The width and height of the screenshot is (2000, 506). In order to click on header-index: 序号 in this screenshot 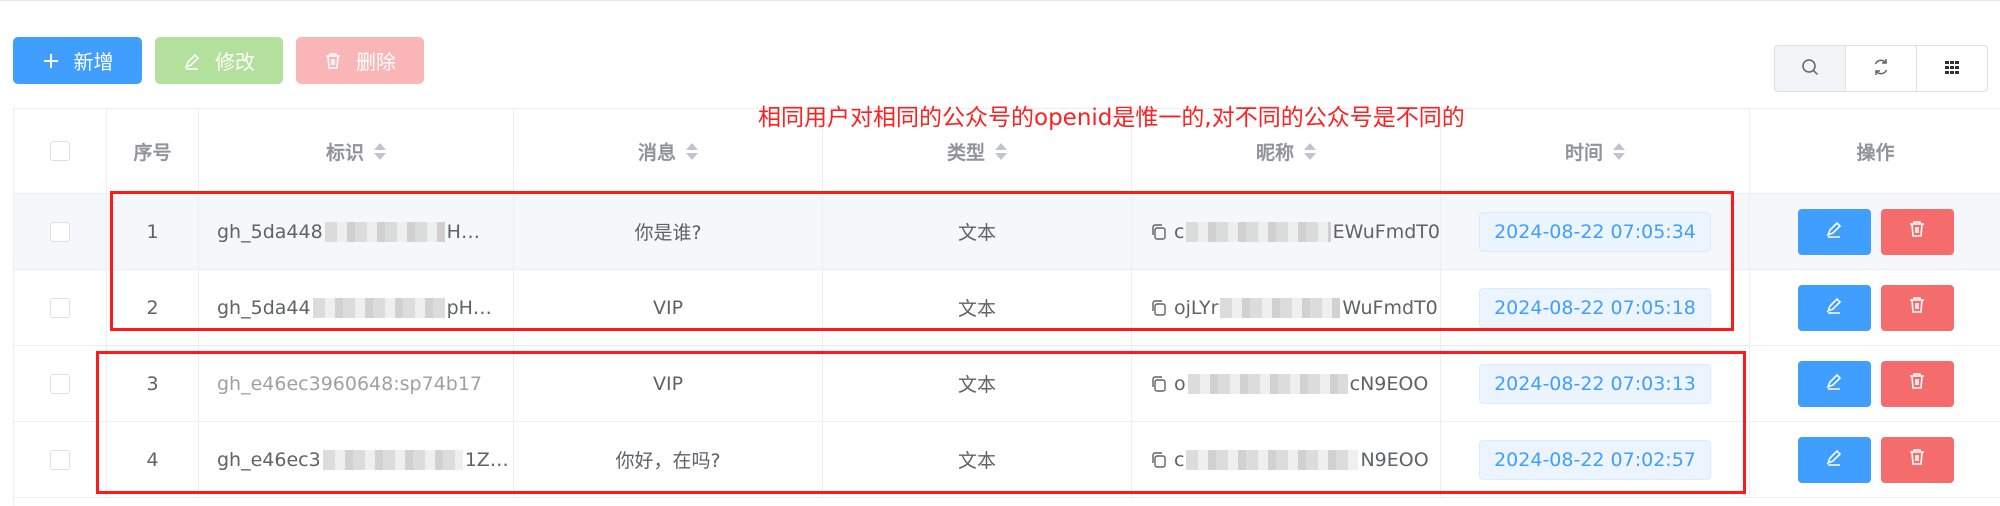, I will do `click(153, 151)`.